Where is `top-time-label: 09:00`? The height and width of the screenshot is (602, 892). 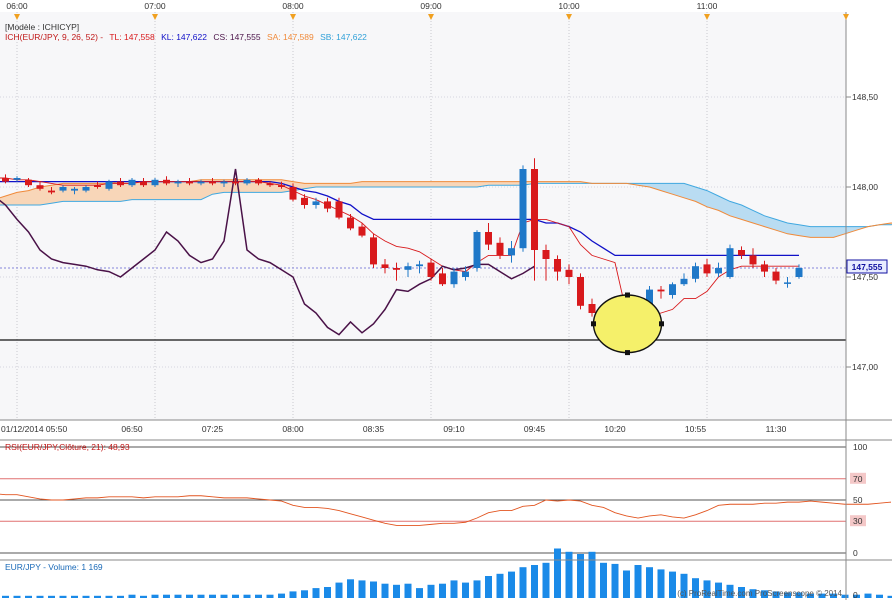
top-time-label: 09:00 is located at coordinates (431, 6).